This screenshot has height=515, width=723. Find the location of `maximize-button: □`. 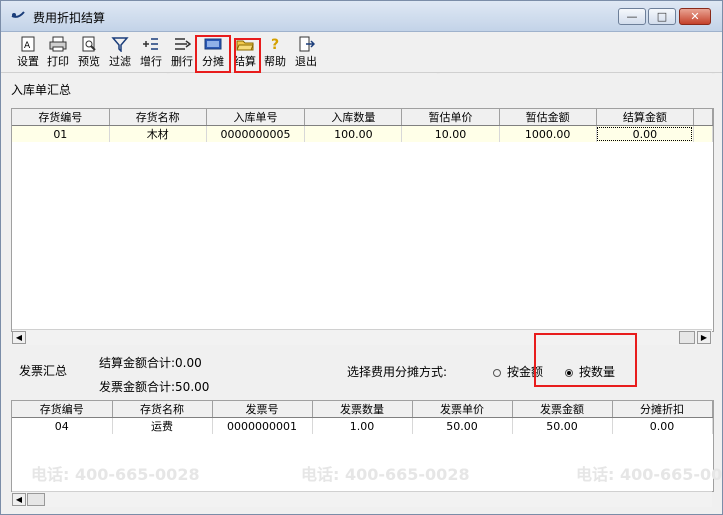

maximize-button: □ is located at coordinates (662, 16).